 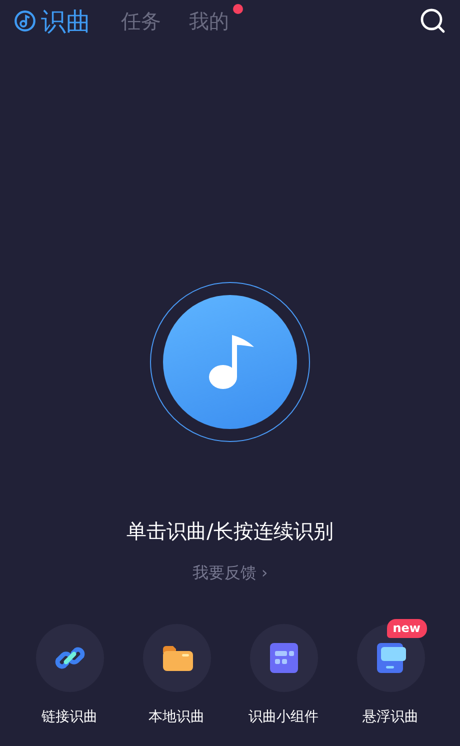 What do you see at coordinates (52, 21) in the screenshot?
I see `tab: 识曲` at bounding box center [52, 21].